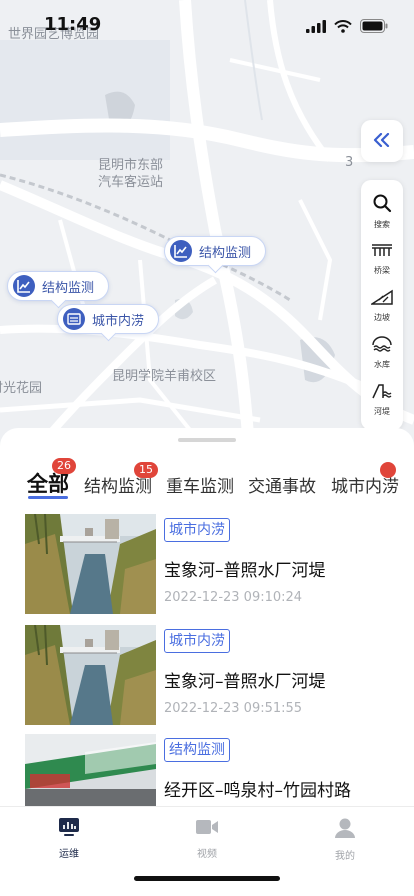  I want to click on wifi-icon, so click(343, 27).